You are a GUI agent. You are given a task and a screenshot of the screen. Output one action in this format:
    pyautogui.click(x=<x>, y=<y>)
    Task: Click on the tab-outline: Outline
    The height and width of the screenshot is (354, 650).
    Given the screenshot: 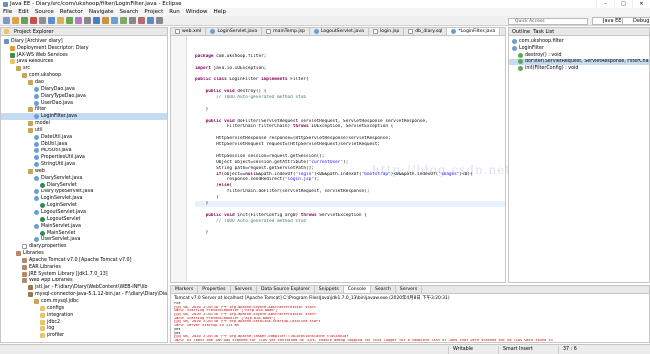 What is the action you would take?
    pyautogui.click(x=521, y=32)
    